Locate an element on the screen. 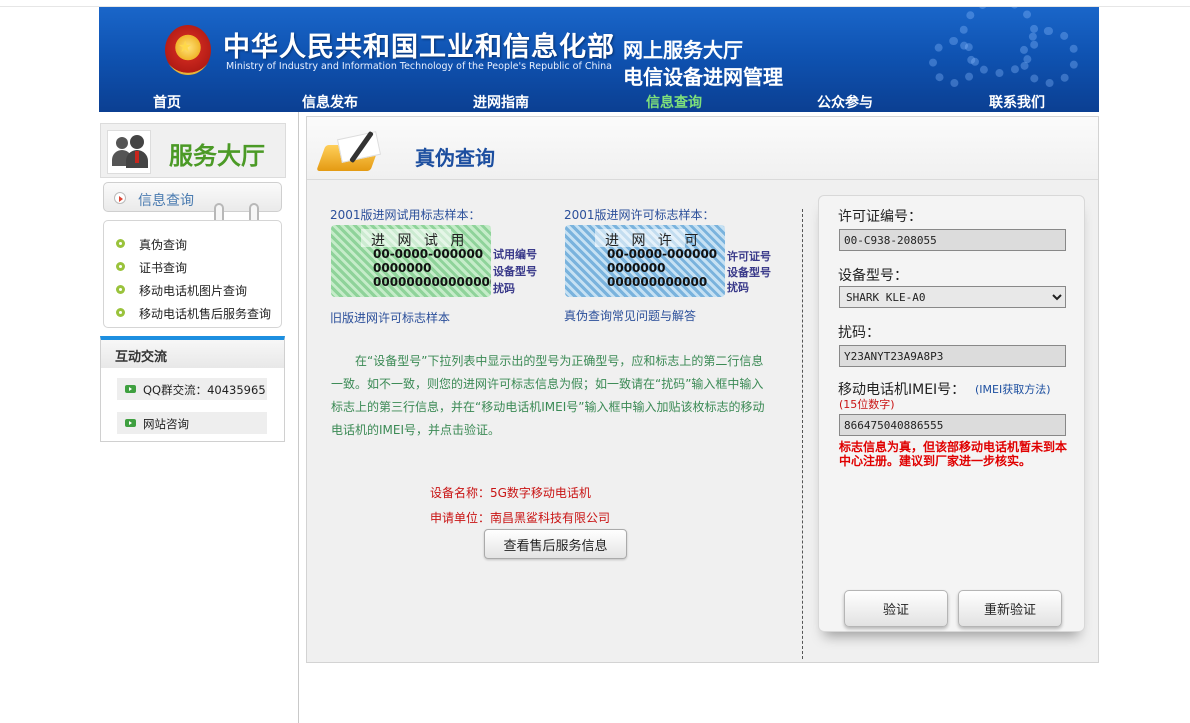 The width and height of the screenshot is (1190, 723). imei-help-link: (IMEI获取方法) is located at coordinates (1013, 389).